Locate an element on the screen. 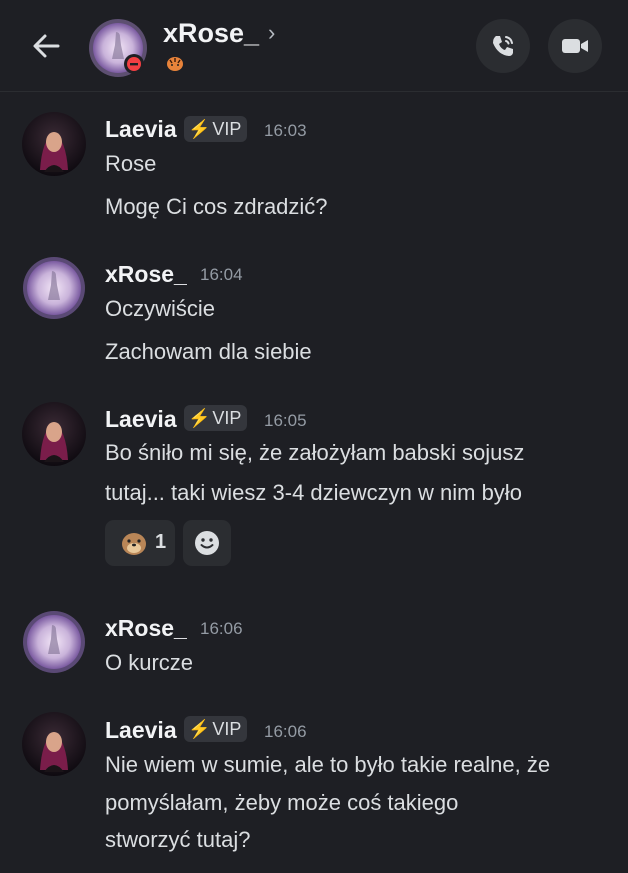  otter-emoji-icon is located at coordinates (134, 544).